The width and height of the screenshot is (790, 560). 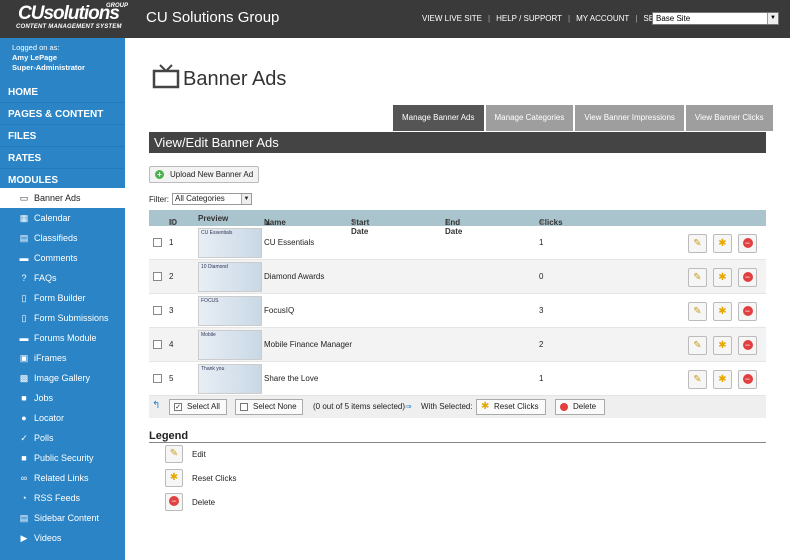 What do you see at coordinates (62, 114) in the screenshot?
I see `nav-pages-content: PAGES & CONTENT` at bounding box center [62, 114].